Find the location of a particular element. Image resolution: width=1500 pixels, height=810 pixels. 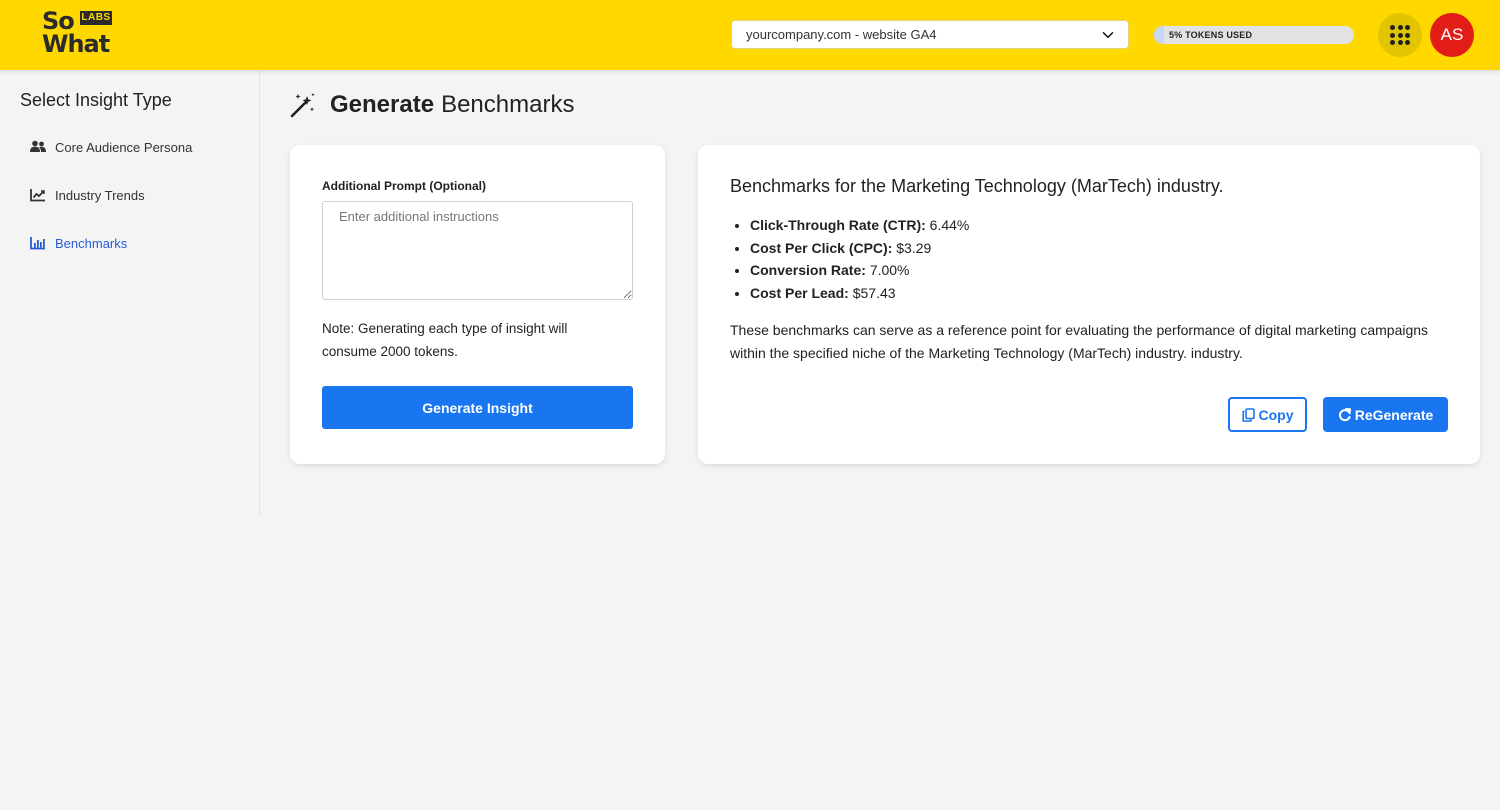

benchmark-name: Cost Per Click (CPC): is located at coordinates (821, 247).